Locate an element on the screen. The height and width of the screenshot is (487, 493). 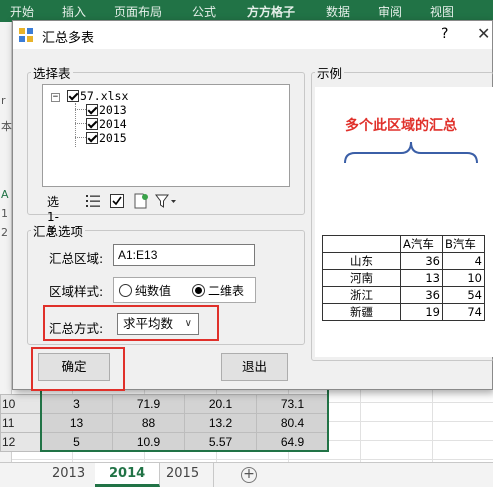
checkbox-2014 is located at coordinates (92, 124).